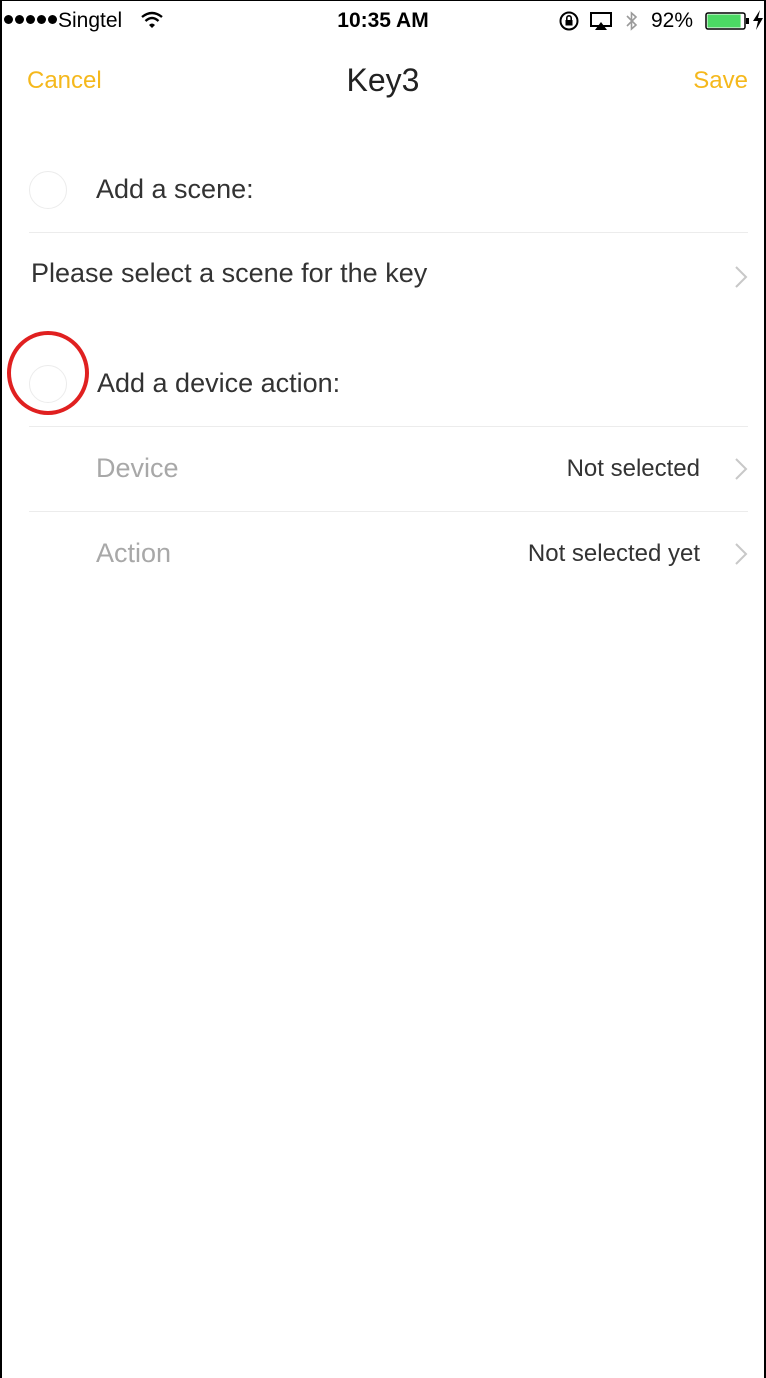  What do you see at coordinates (633, 468) in the screenshot?
I see `device-row-value: Not selected` at bounding box center [633, 468].